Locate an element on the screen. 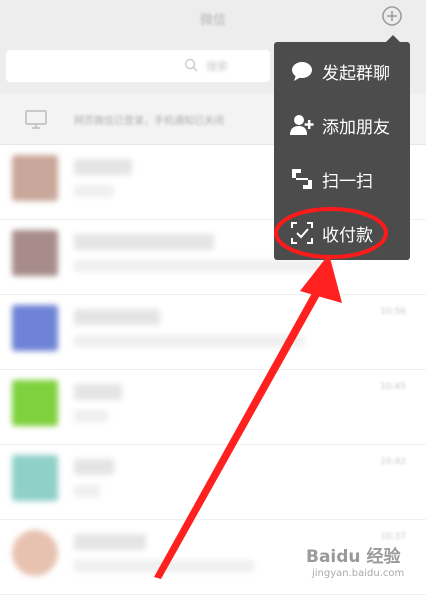  menu-item-group-chat: 发起群聊 is located at coordinates (342, 71).